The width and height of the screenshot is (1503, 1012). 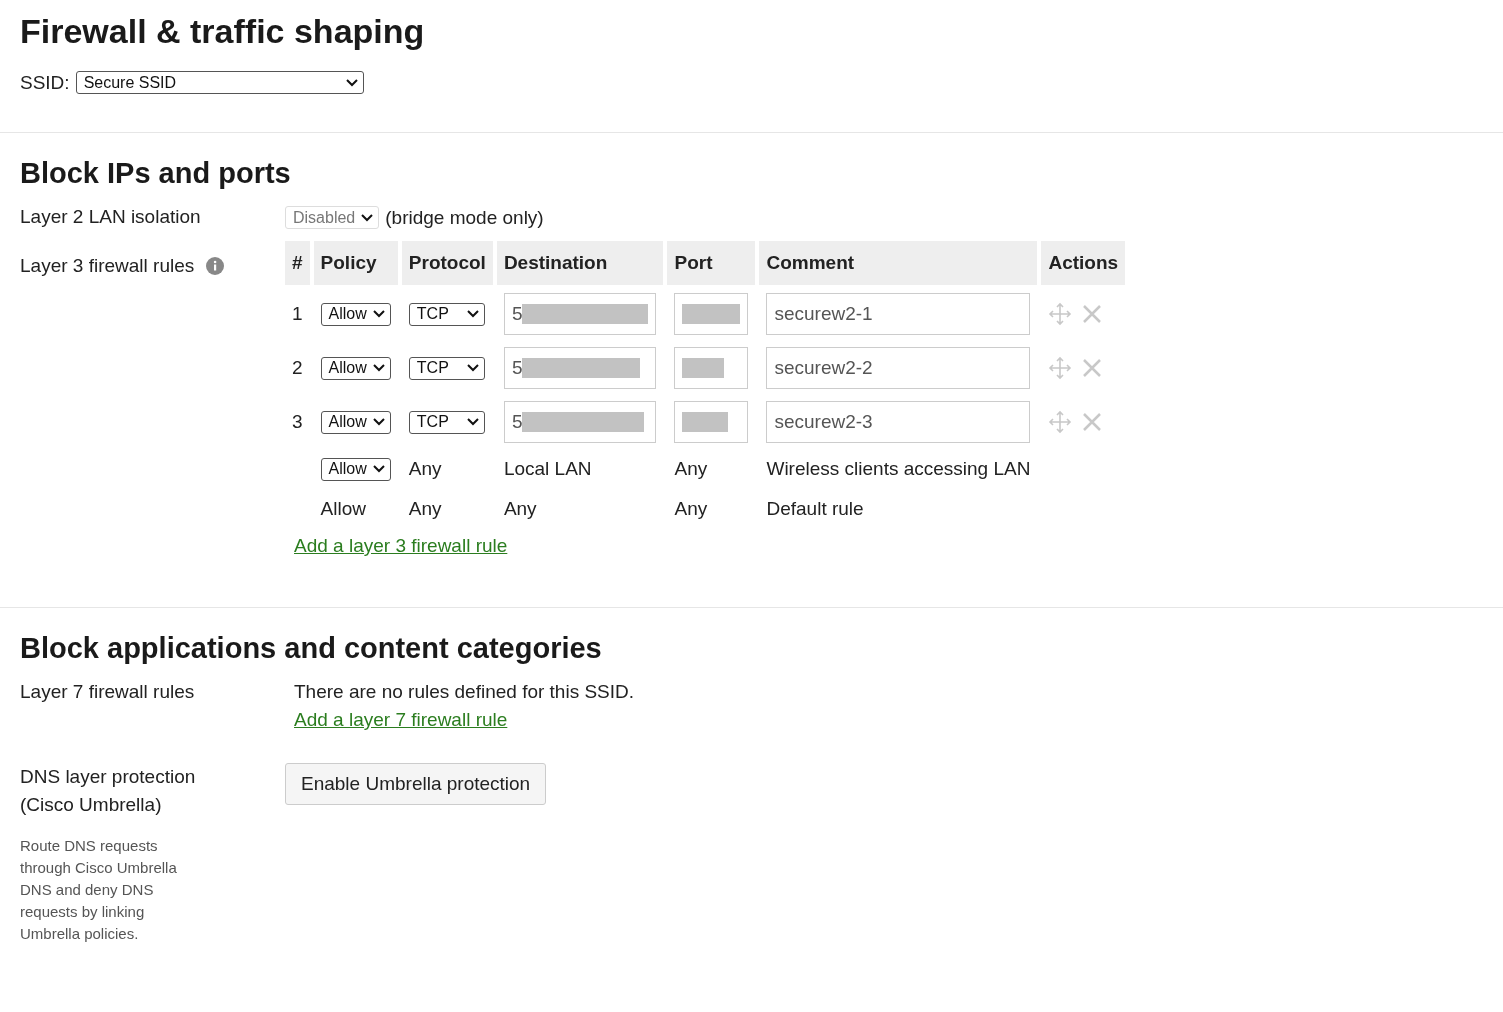 What do you see at coordinates (297, 263) in the screenshot?
I see `column-header: #` at bounding box center [297, 263].